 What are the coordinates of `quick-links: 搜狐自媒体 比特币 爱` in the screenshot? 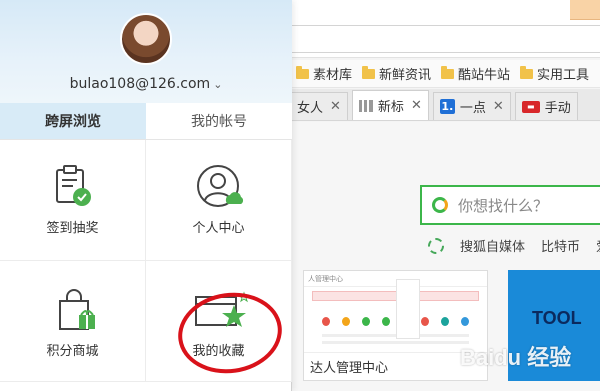 It's located at (514, 245).